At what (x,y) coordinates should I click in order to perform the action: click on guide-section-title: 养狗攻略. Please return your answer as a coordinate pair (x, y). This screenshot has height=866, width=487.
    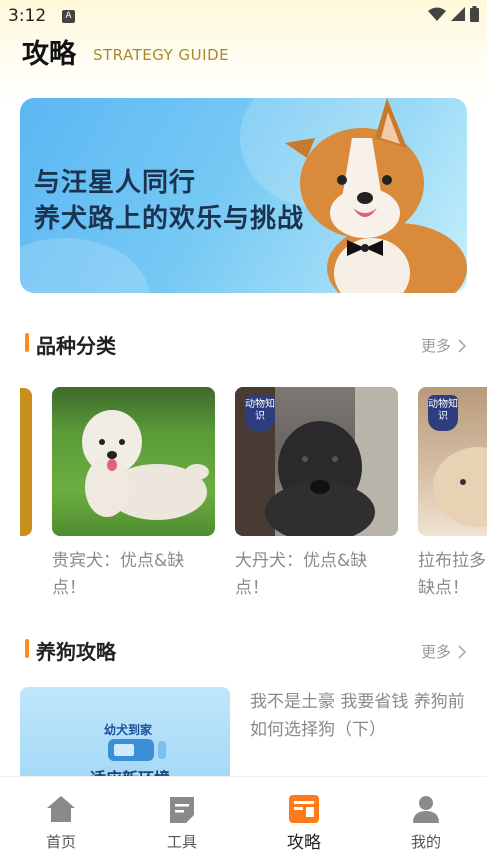
    Looking at the image, I should click on (76, 652).